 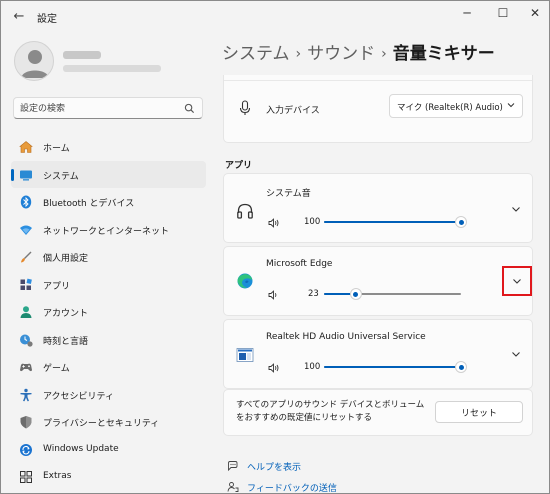 I want to click on sidebar-item-network: ネットワークとインターネット, so click(x=108, y=230).